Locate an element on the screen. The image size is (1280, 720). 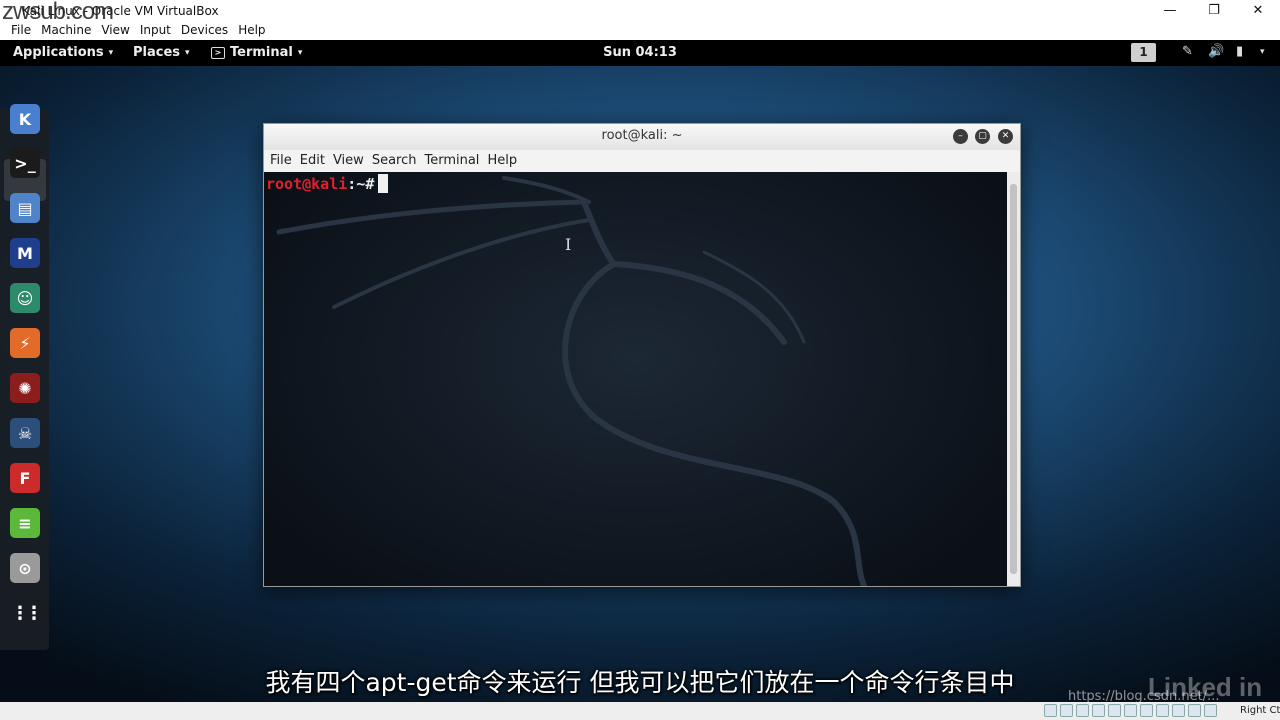
display-icon is located at coordinates (1146, 710).